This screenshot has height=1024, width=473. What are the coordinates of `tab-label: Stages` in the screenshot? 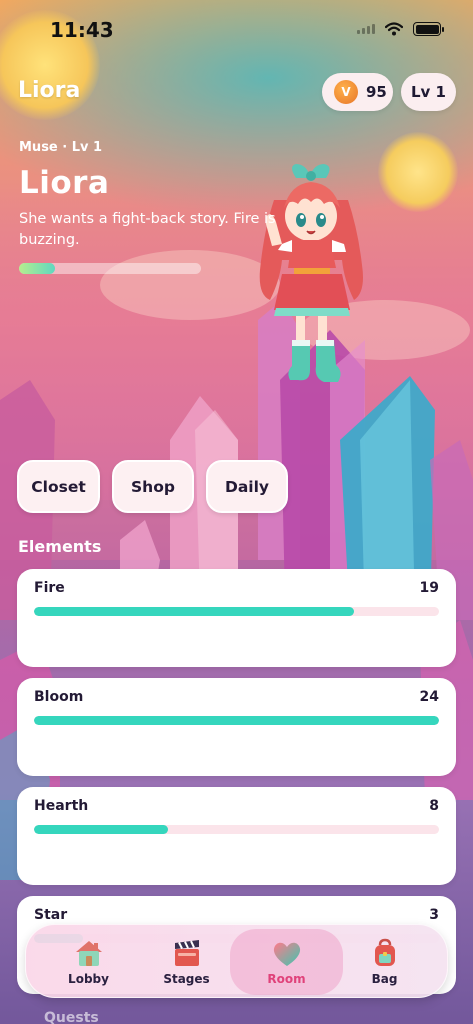 It's located at (186, 979).